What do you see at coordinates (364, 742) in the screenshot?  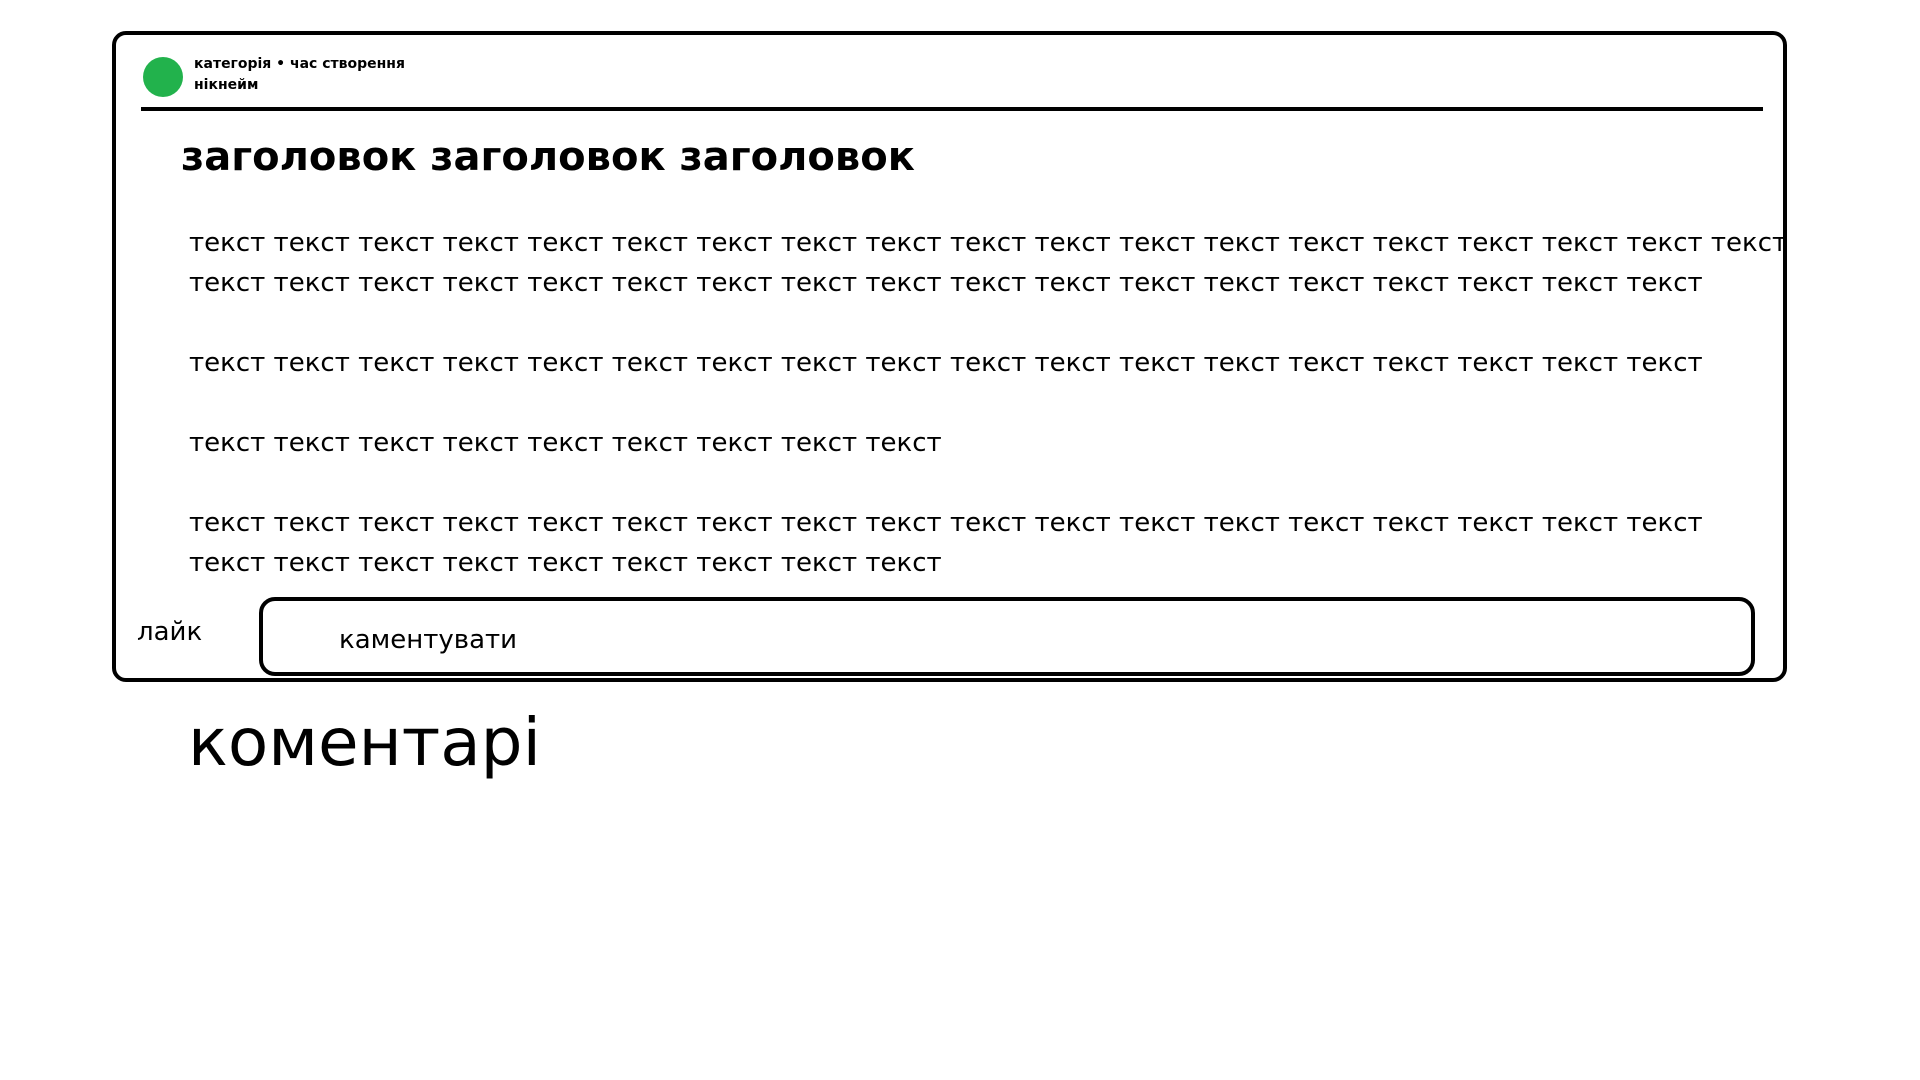 I see `comments-heading: коментарі` at bounding box center [364, 742].